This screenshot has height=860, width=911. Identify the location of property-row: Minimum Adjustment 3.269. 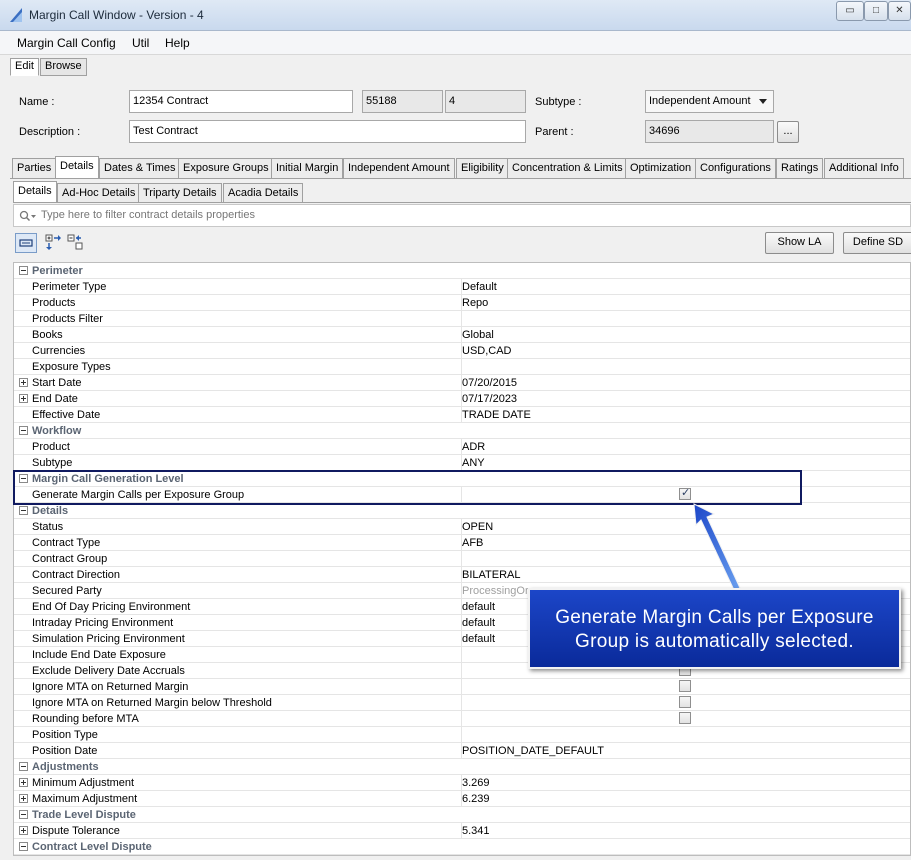
(462, 783).